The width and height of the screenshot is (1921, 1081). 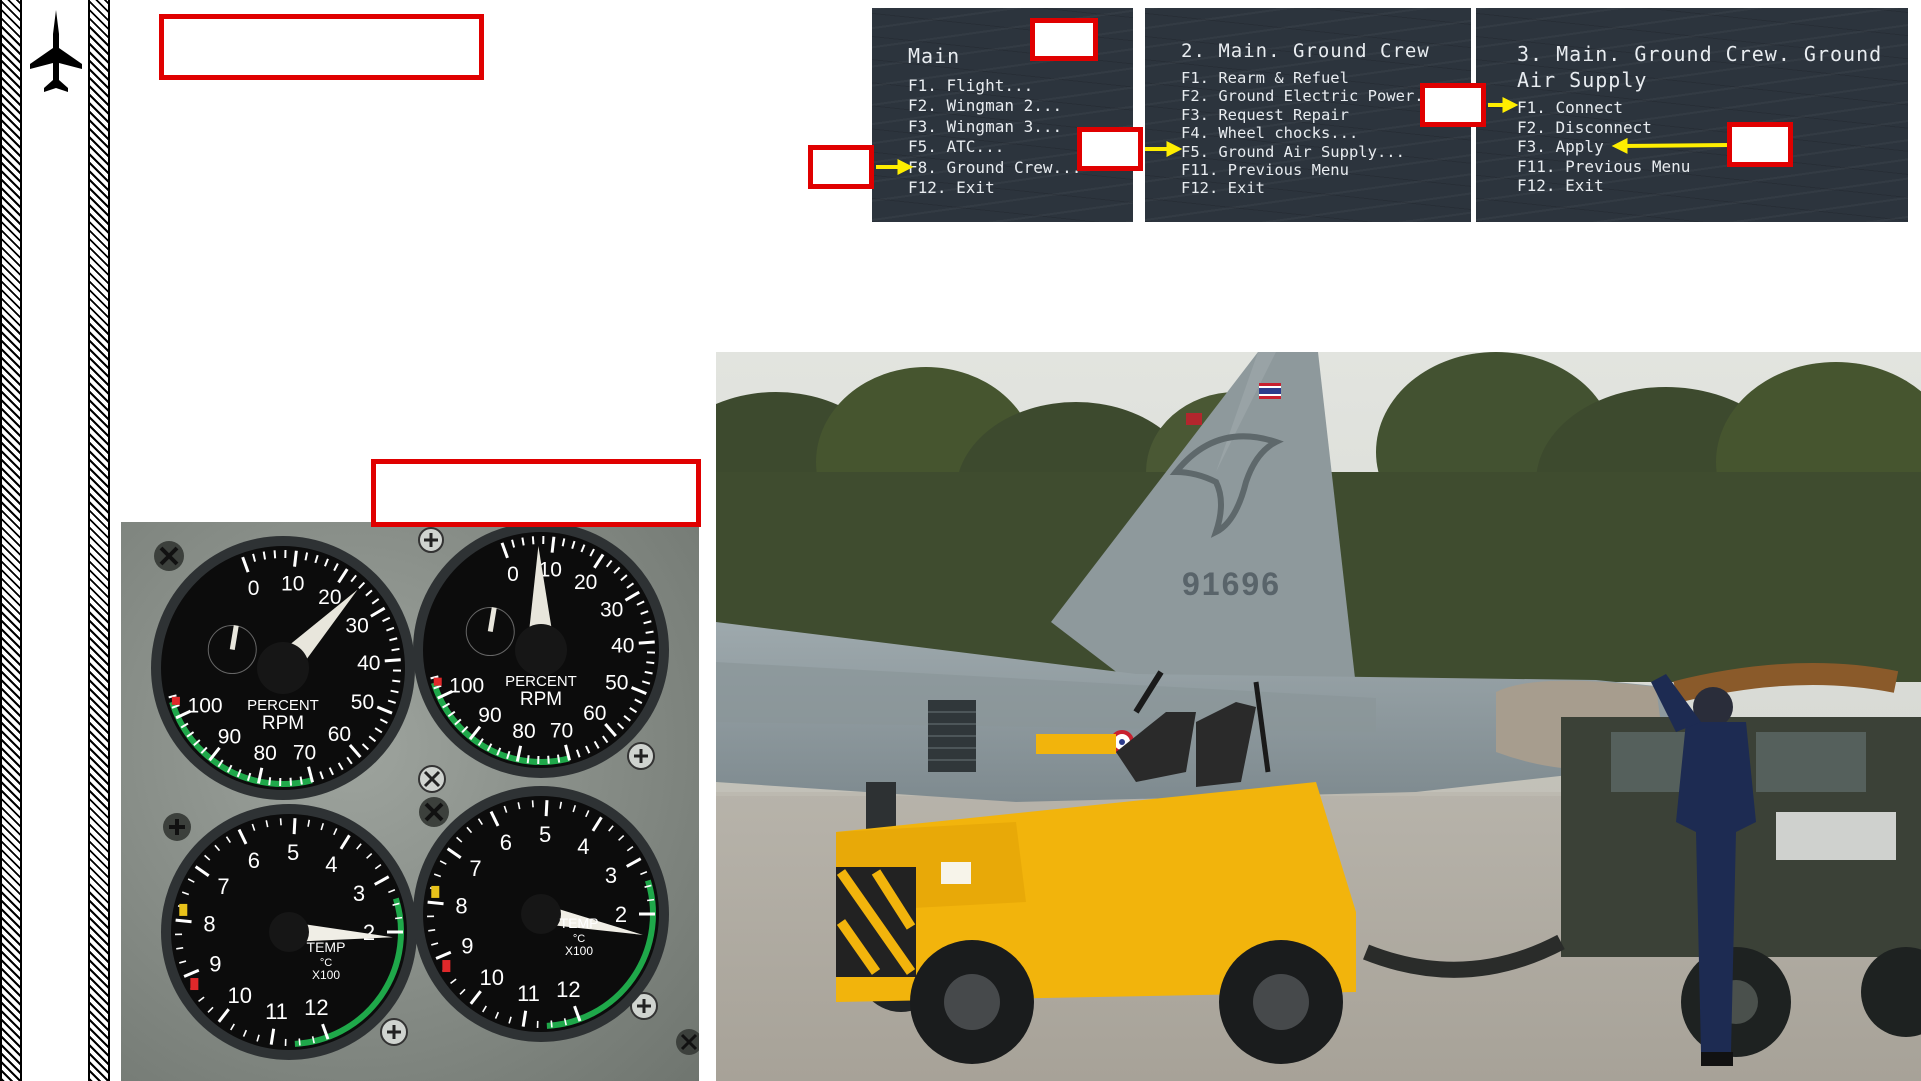 What do you see at coordinates (1231, 584) in the screenshot?
I see `tail-number: 91696` at bounding box center [1231, 584].